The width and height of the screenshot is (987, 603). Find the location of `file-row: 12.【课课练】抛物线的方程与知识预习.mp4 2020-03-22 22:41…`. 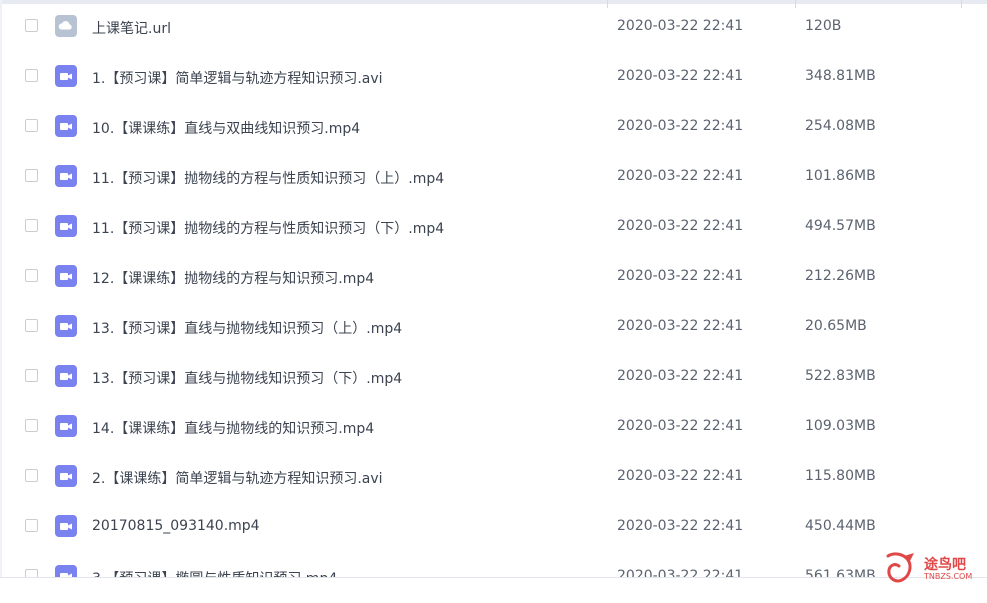

file-row: 12.【课课练】抛物线的方程与知识预习.mp4 2020-03-22 22:41… is located at coordinates (493, 278).